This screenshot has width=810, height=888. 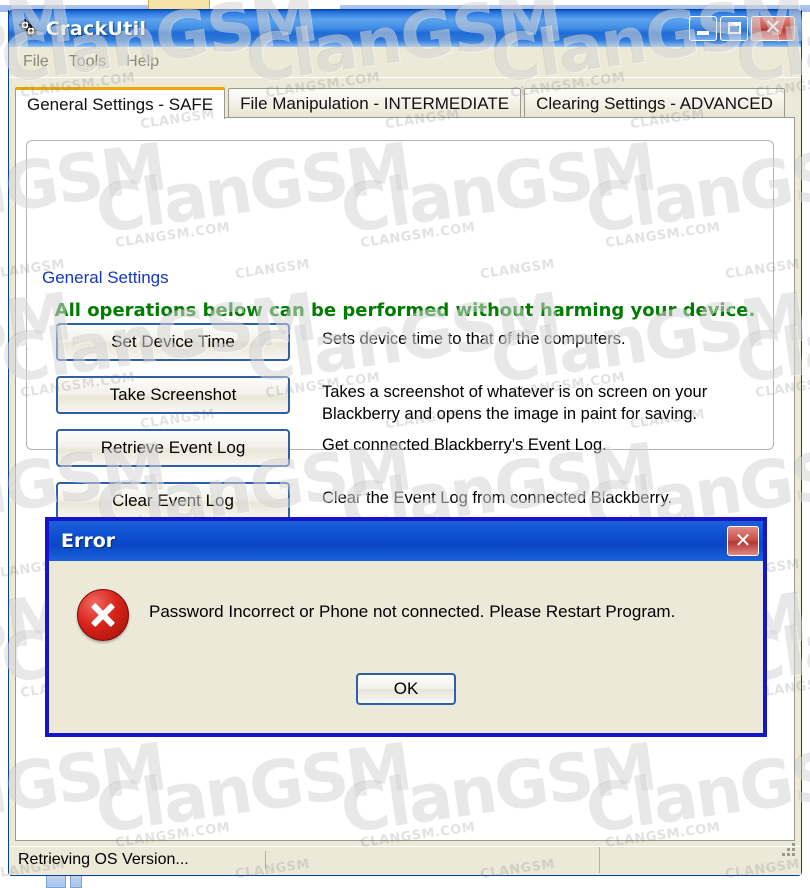 I want to click on menubar: File Tools Help, so click(x=405, y=62).